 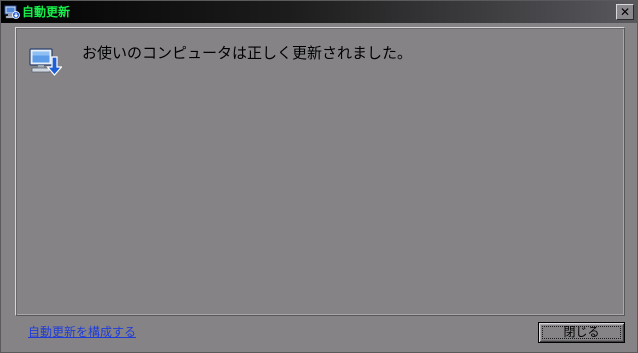 I want to click on close-button-label: 閉じる, so click(x=581, y=332).